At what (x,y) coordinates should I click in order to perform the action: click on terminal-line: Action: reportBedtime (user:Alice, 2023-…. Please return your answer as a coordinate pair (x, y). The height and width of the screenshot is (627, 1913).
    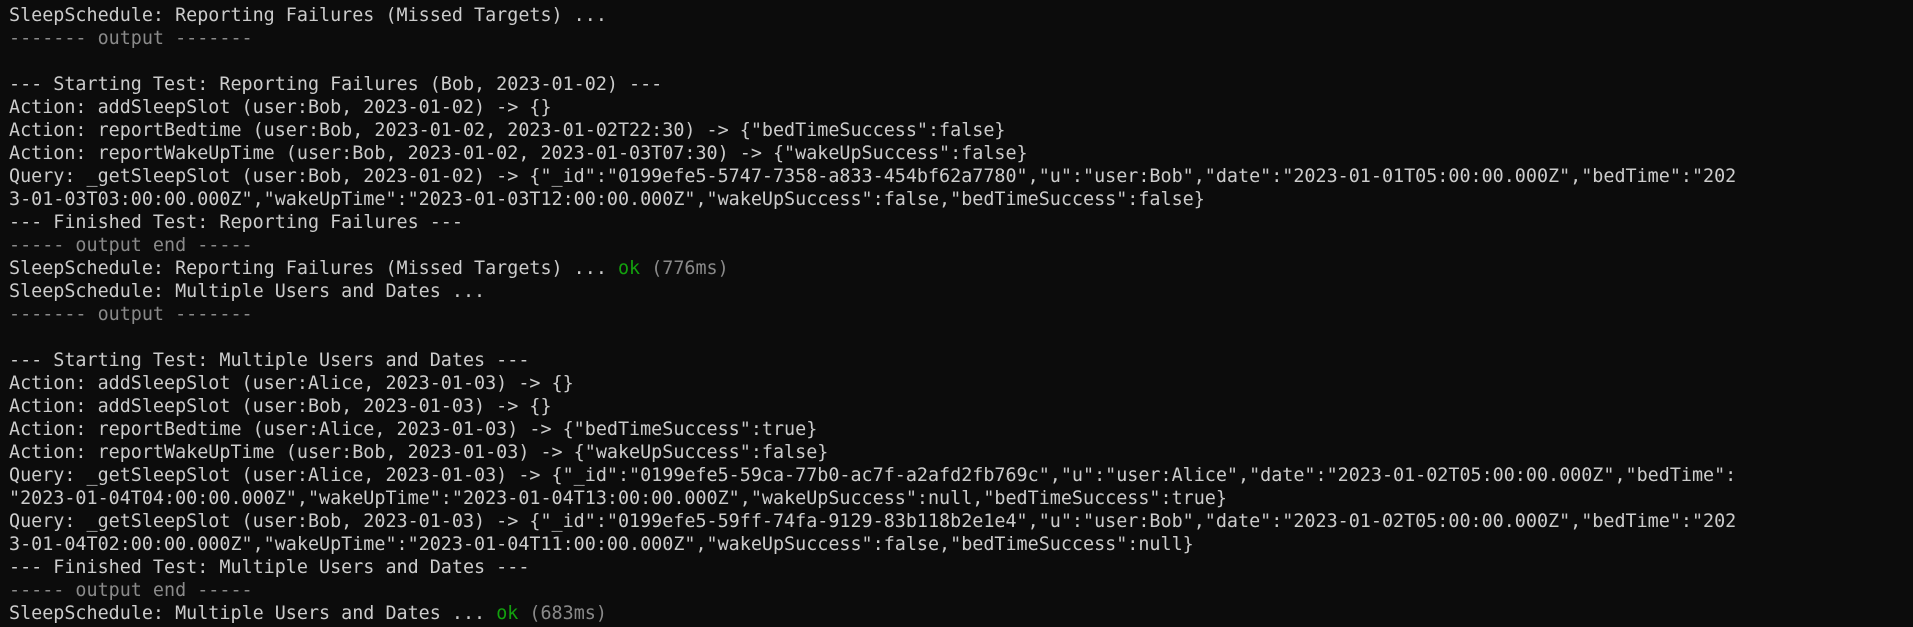
    Looking at the image, I should click on (959, 429).